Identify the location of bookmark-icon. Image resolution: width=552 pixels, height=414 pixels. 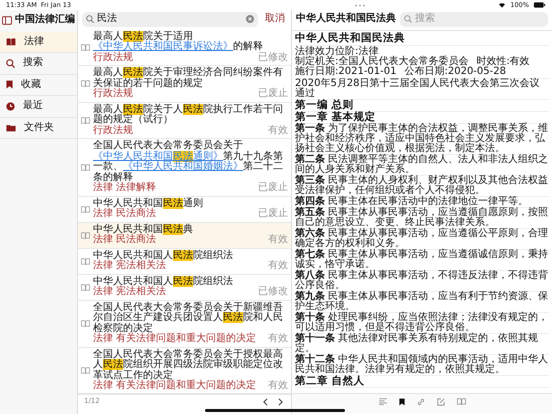
(401, 402).